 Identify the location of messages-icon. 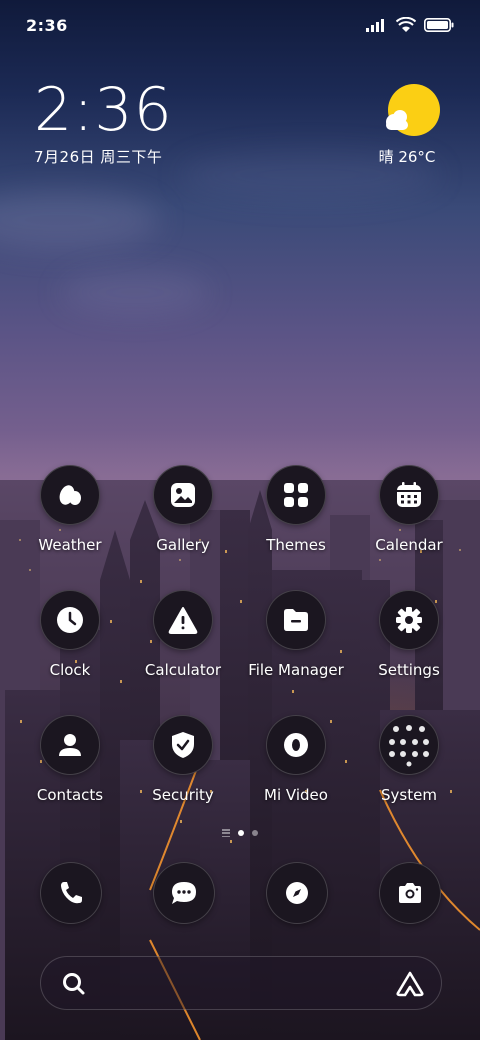
(184, 893).